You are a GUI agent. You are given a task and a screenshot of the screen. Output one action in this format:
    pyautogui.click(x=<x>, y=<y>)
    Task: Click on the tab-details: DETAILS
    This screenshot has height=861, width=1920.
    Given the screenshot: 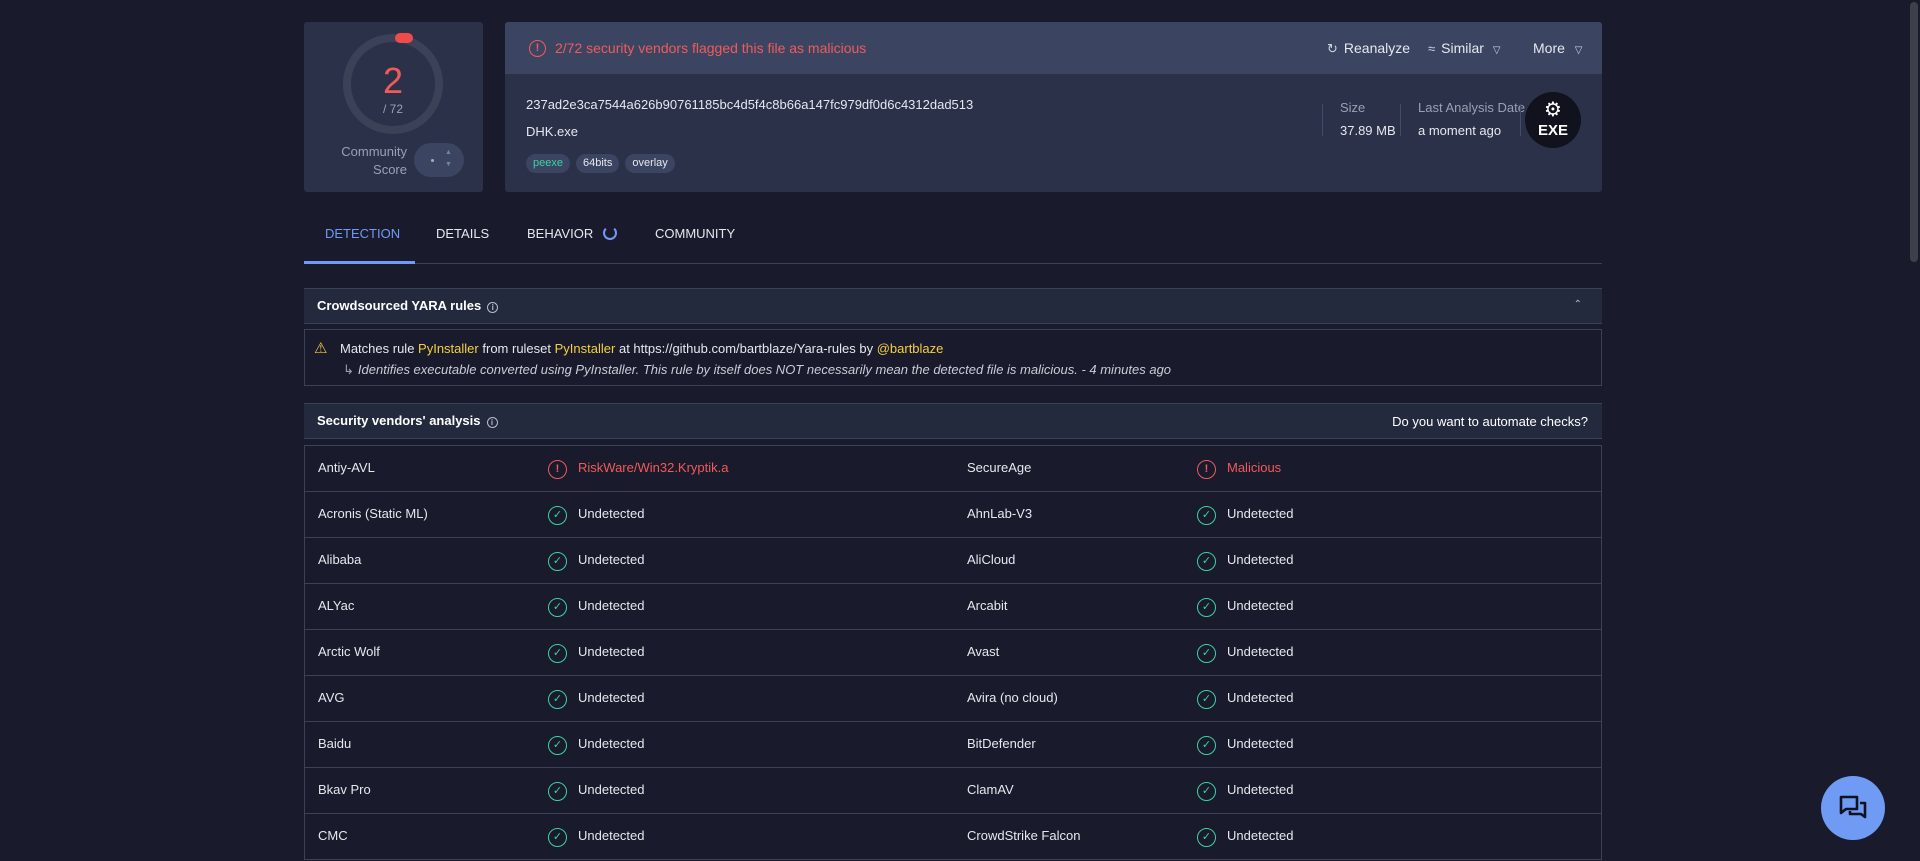 What is the action you would take?
    pyautogui.click(x=462, y=240)
    